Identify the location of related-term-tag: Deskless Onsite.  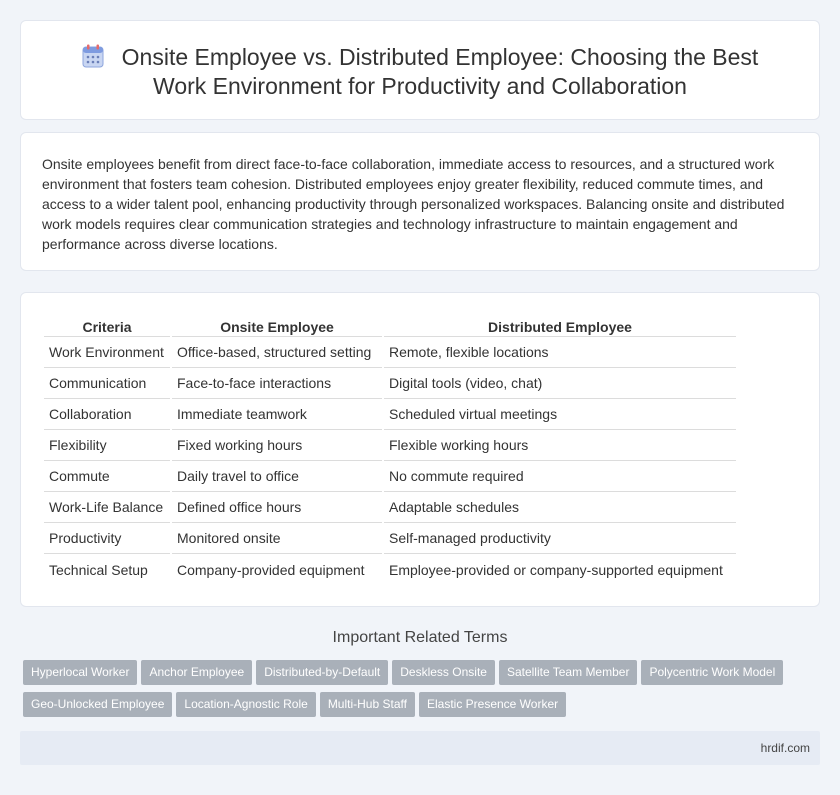
(443, 672).